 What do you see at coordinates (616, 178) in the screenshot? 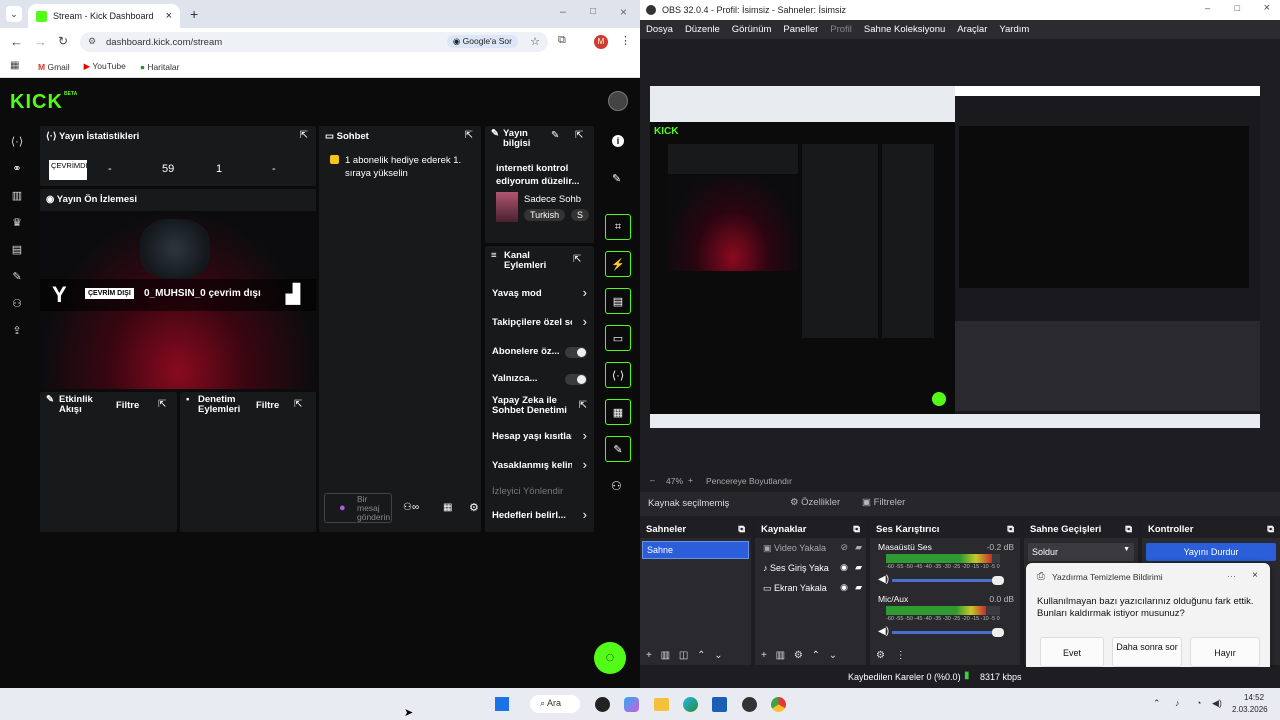
I see `edit-pencil-icon: ✎` at bounding box center [616, 178].